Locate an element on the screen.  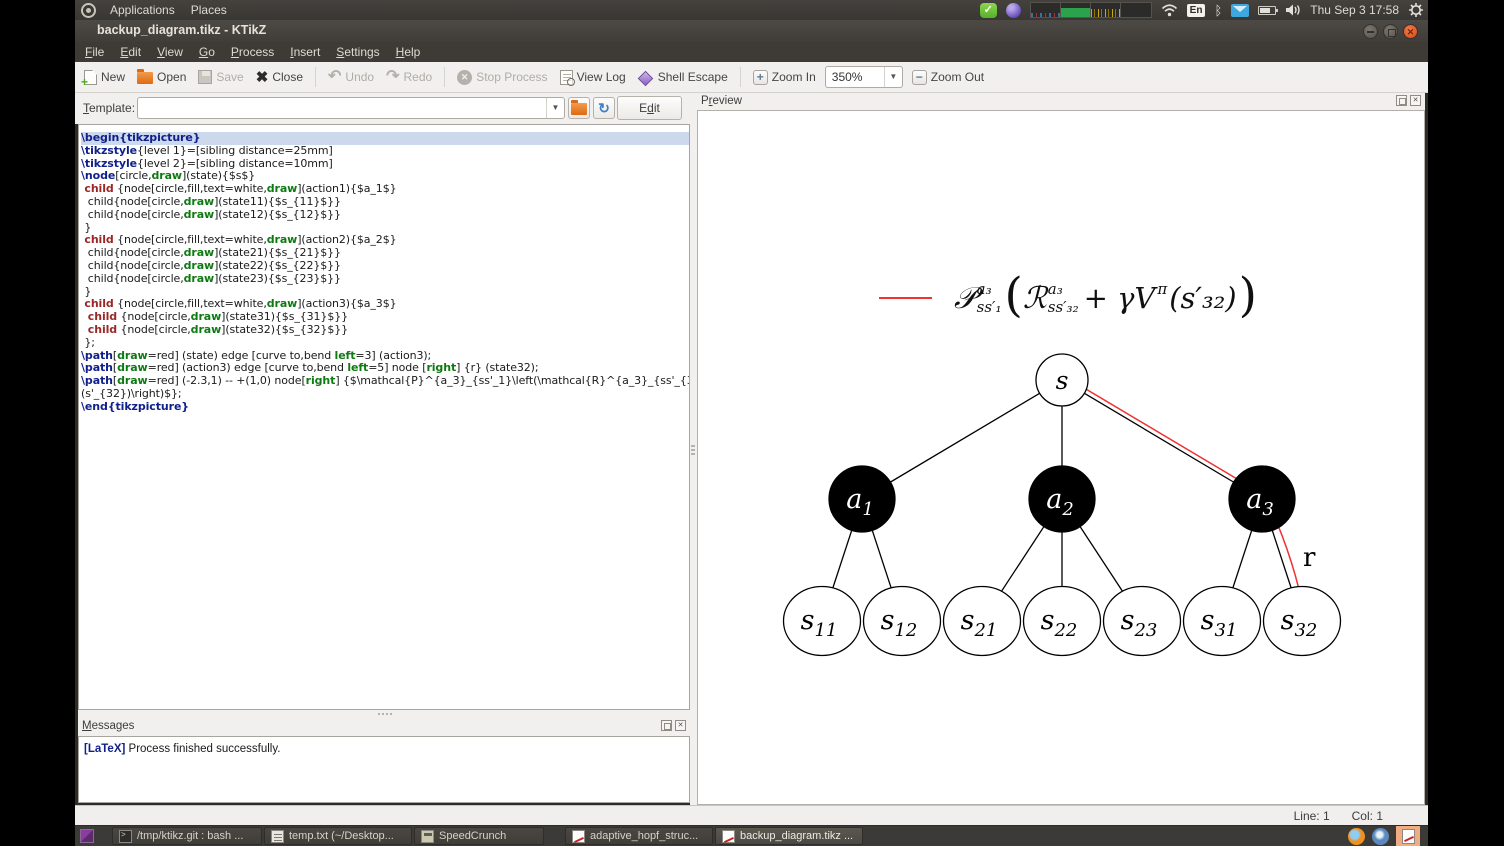
stop-process-button: ✕ Stop Process is located at coordinates (502, 77).